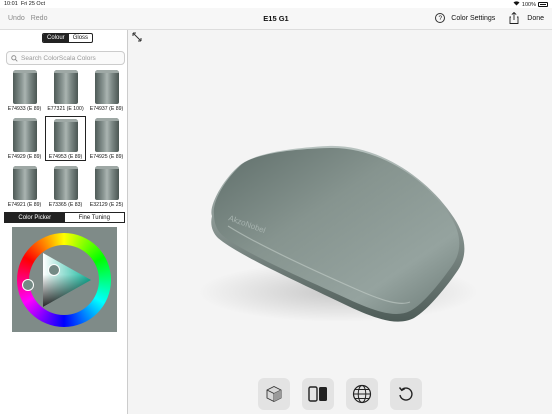 The width and height of the screenshot is (552, 414). Describe the element at coordinates (67, 280) in the screenshot. I see `saturation-triangle` at that location.